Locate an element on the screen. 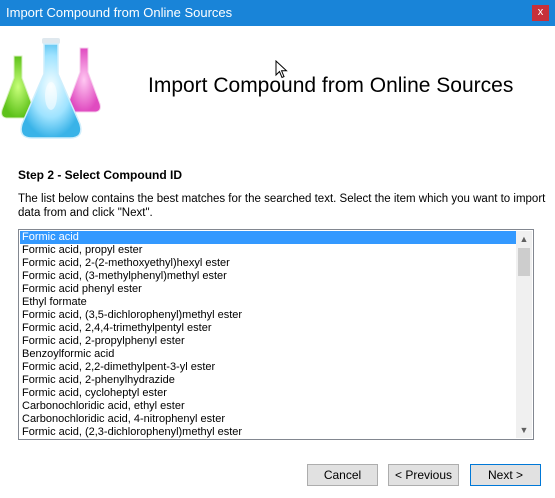 The width and height of the screenshot is (555, 498). list-item: Benzoylformic acid is located at coordinates (268, 354).